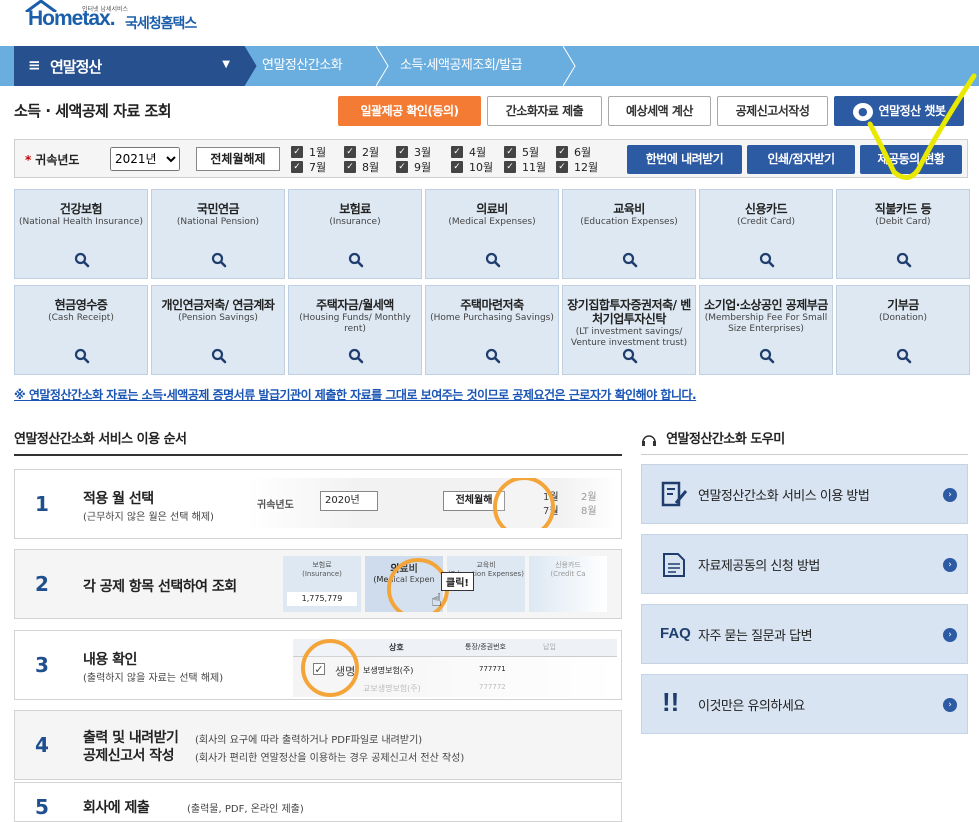  What do you see at coordinates (131, 738) in the screenshot?
I see `step-title: 출력 및 내려받기` at bounding box center [131, 738].